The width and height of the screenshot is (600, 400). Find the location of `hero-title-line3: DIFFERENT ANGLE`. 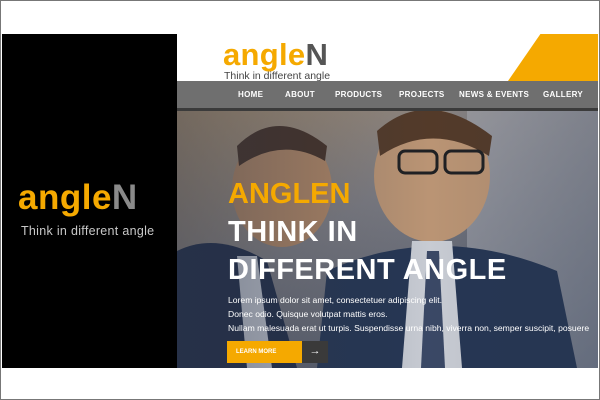

hero-title-line3: DIFFERENT ANGLE is located at coordinates (367, 270).